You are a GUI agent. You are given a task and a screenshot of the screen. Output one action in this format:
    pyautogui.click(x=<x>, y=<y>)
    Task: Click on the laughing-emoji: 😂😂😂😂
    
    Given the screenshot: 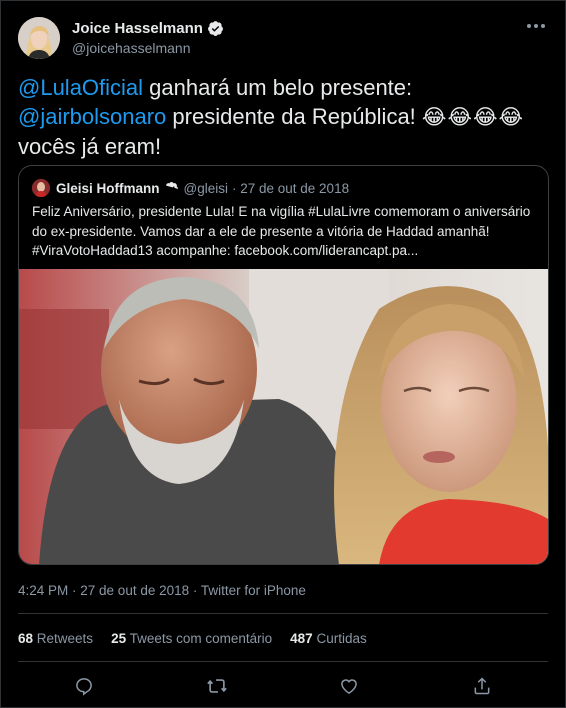 What is the action you would take?
    pyautogui.click(x=473, y=117)
    